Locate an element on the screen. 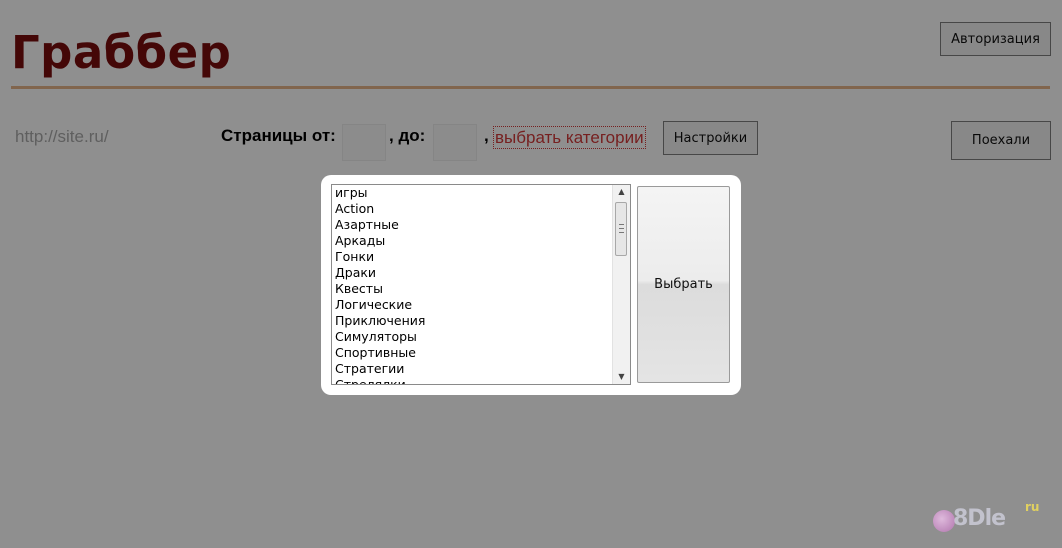  watermark-logo-icon is located at coordinates (944, 521).